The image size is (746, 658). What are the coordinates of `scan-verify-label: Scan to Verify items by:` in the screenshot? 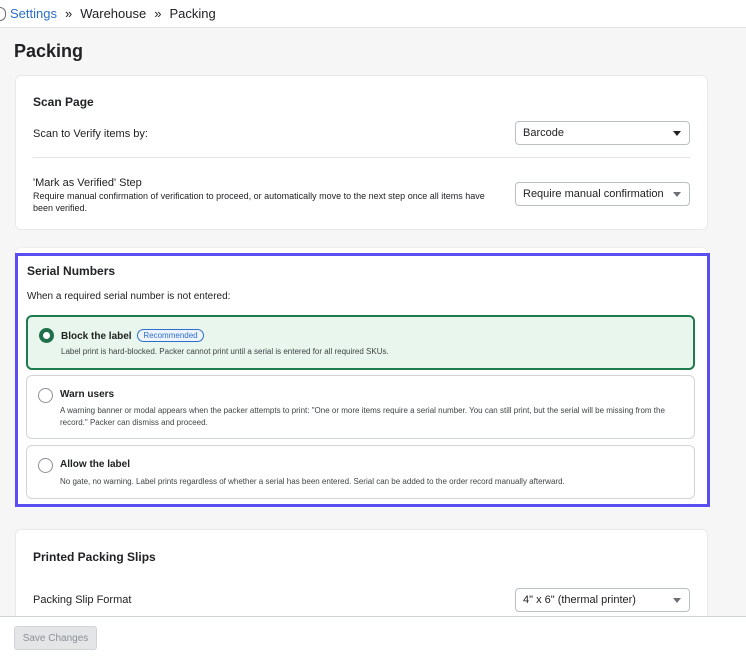 It's located at (90, 134).